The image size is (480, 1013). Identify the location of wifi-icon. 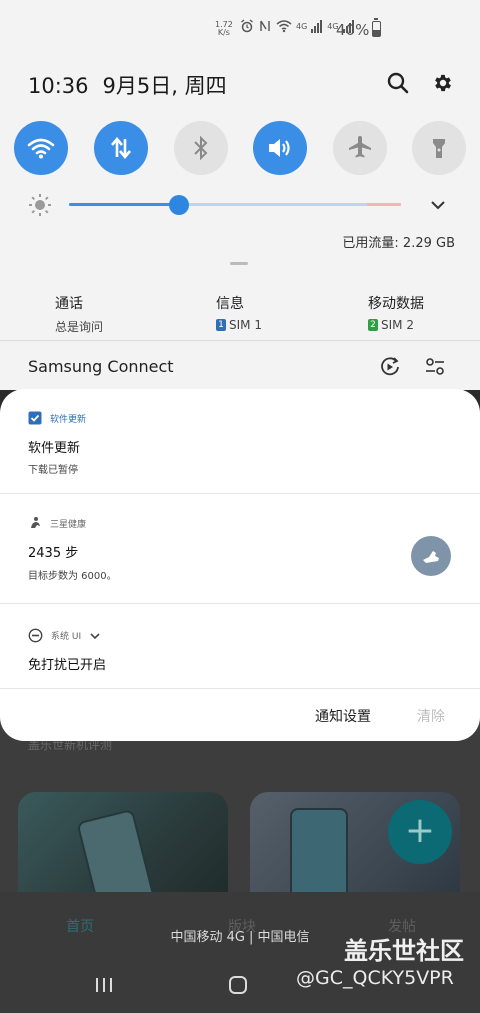
(41, 148).